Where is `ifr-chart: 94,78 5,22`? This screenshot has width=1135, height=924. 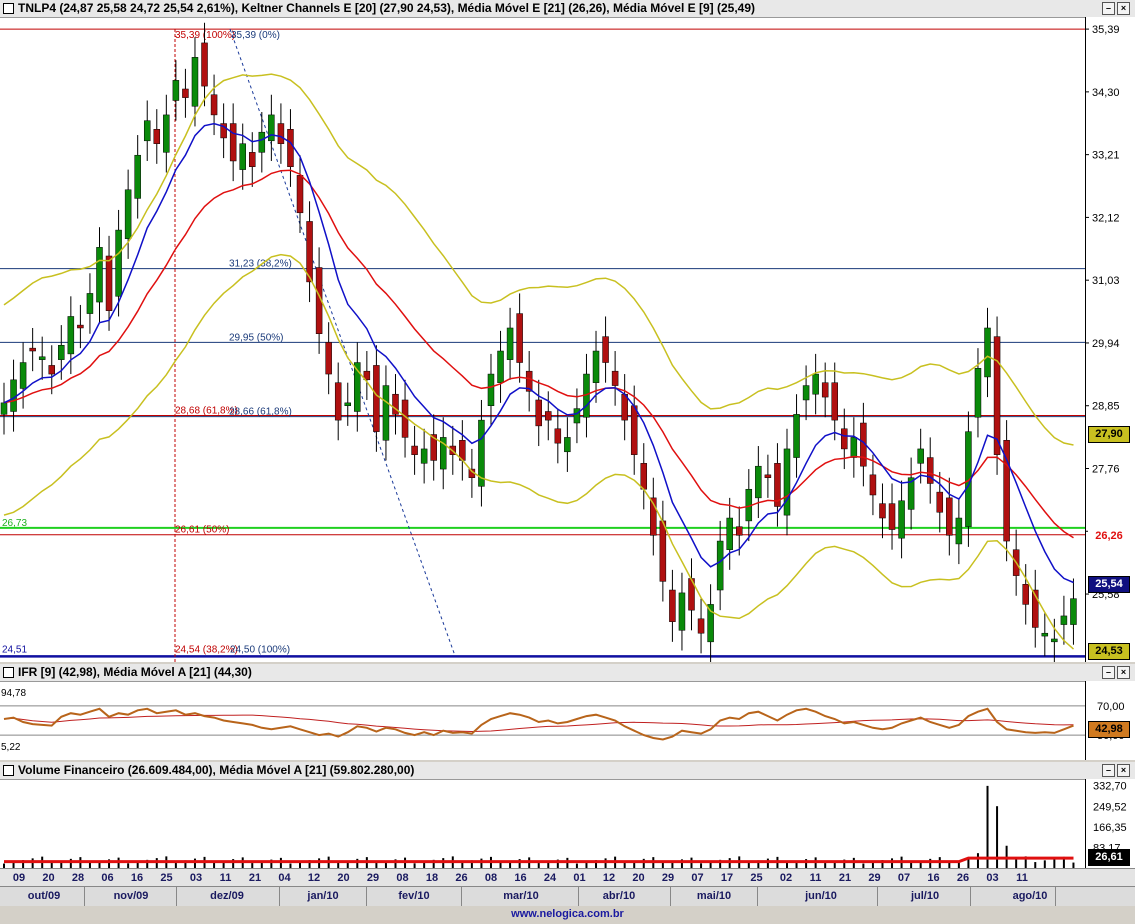
ifr-chart: 94,78 5,22 is located at coordinates (542, 720).